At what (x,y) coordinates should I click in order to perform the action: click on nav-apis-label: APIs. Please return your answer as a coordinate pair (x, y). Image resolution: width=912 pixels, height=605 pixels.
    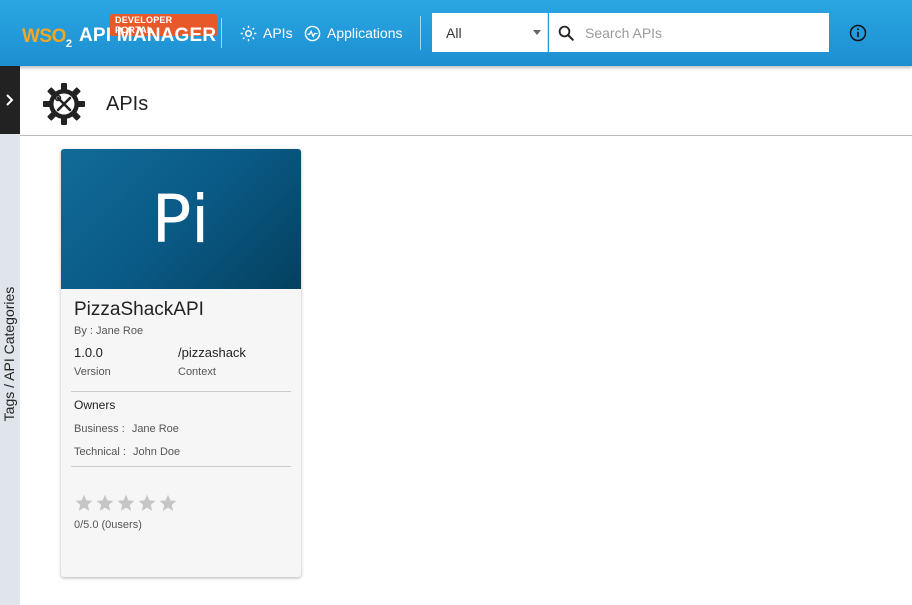
    Looking at the image, I should click on (278, 33).